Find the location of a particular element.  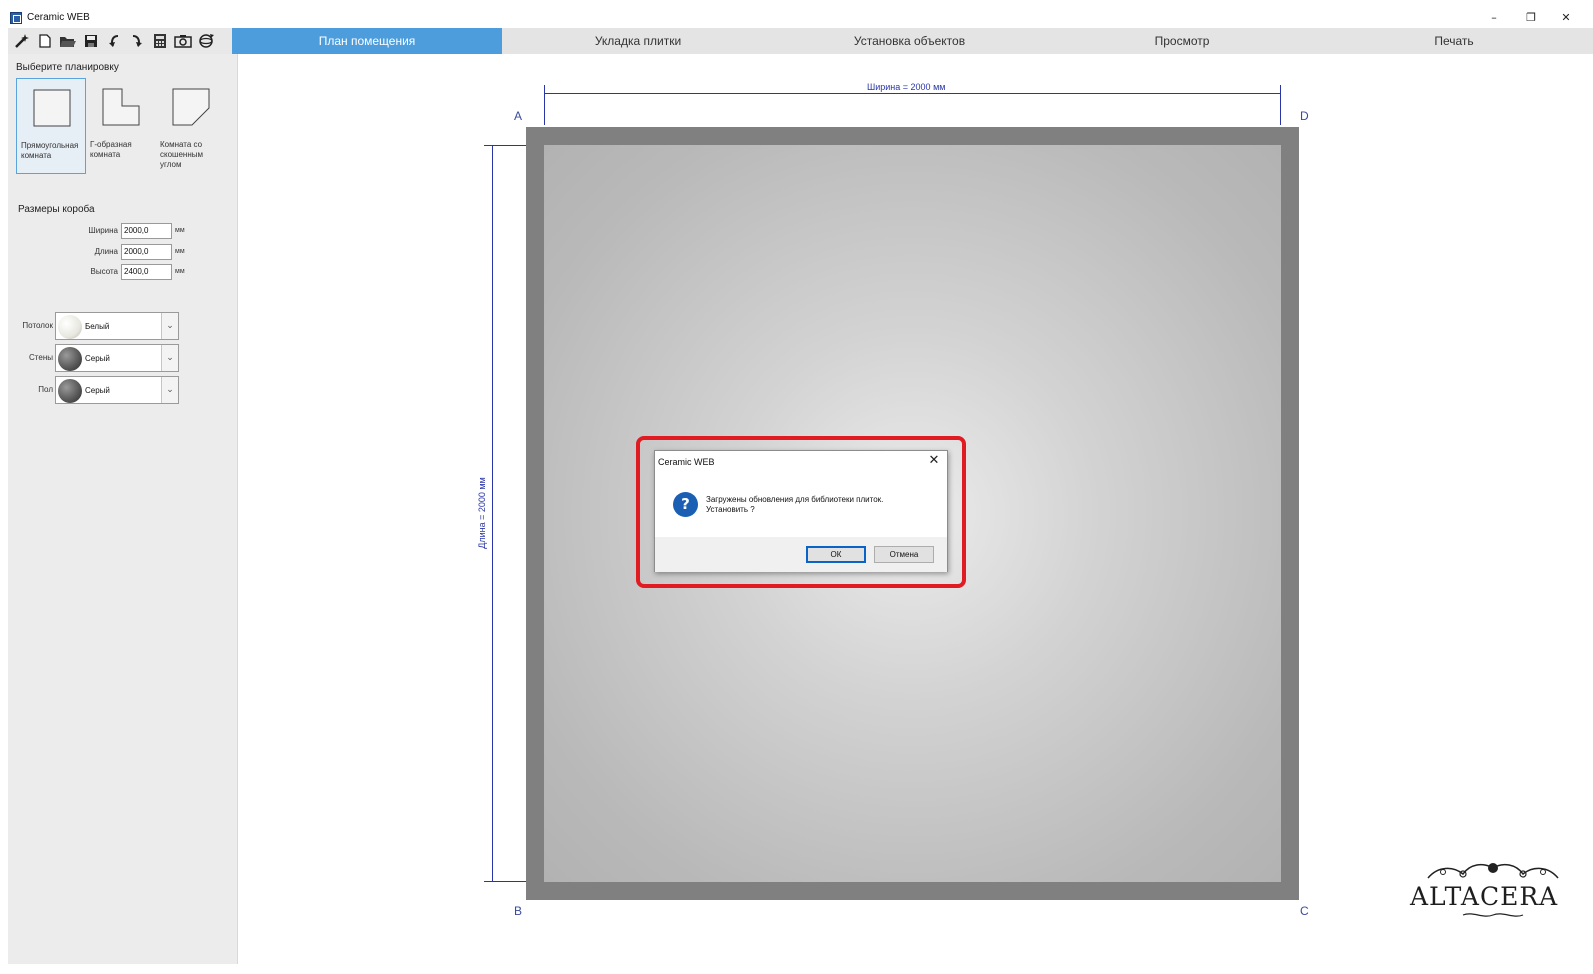

walls-swatch is located at coordinates (70, 359).